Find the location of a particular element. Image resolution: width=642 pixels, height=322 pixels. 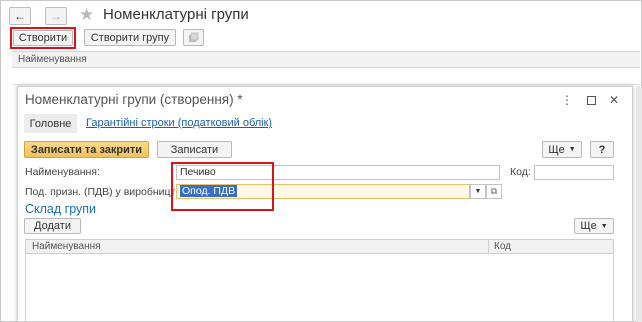

arrow-left-icon: ← is located at coordinates (20, 16).